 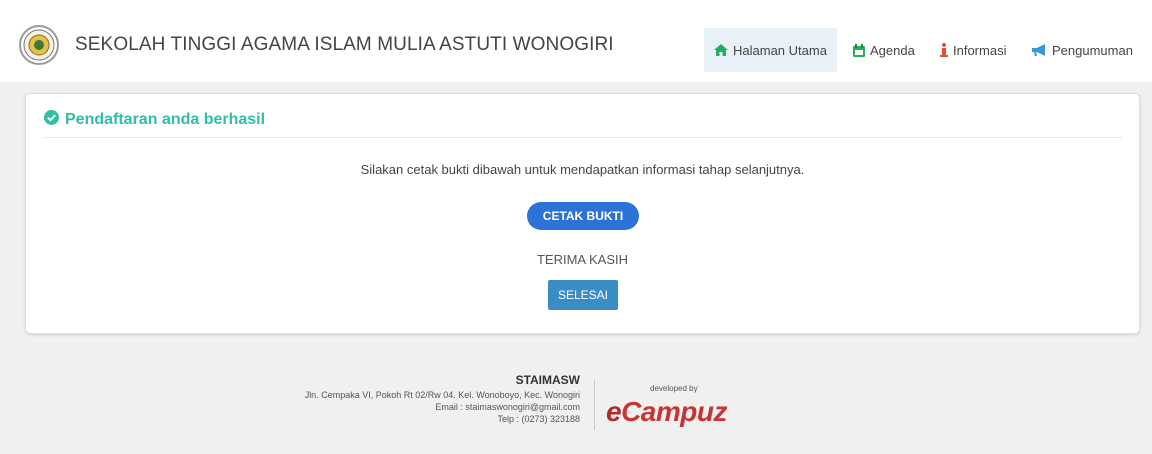 I want to click on calendar-icon, so click(x=859, y=50).